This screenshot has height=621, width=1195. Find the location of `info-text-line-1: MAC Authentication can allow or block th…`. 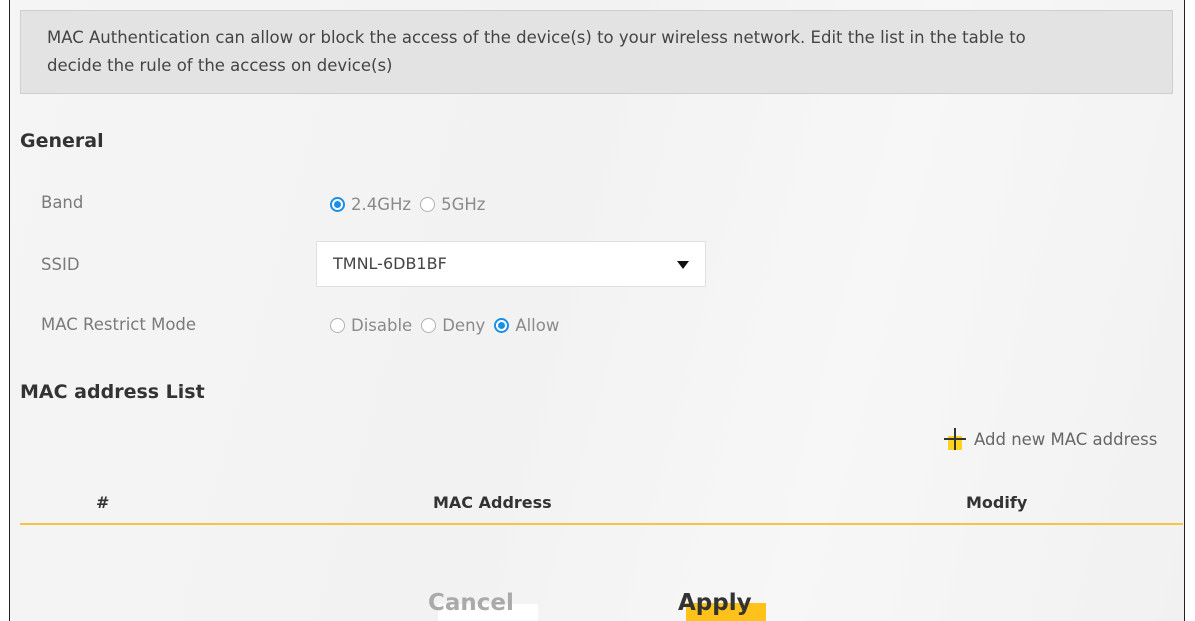

info-text-line-1: MAC Authentication can allow or block th… is located at coordinates (536, 37).